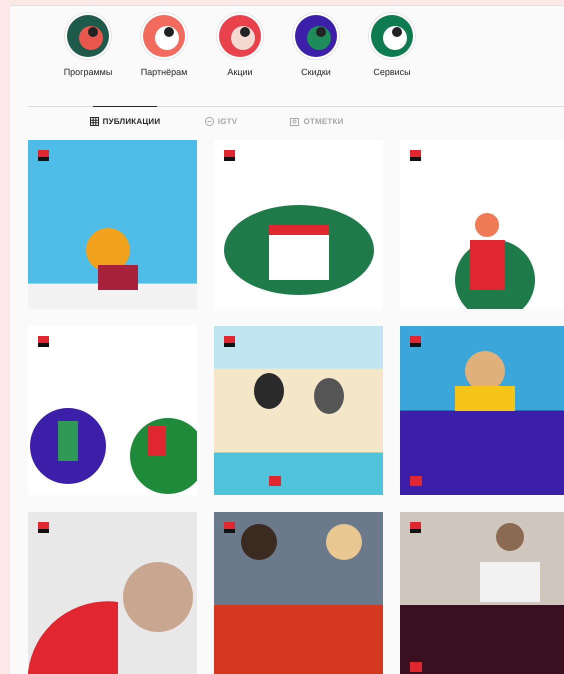 The height and width of the screenshot is (674, 564). I want to click on grid-icon, so click(94, 121).